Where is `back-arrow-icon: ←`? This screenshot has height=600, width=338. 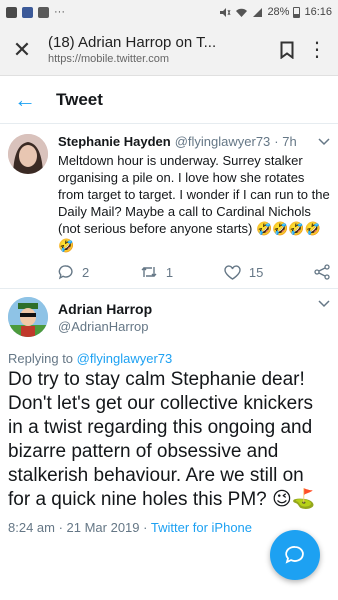 back-arrow-icon: ← is located at coordinates (27, 100).